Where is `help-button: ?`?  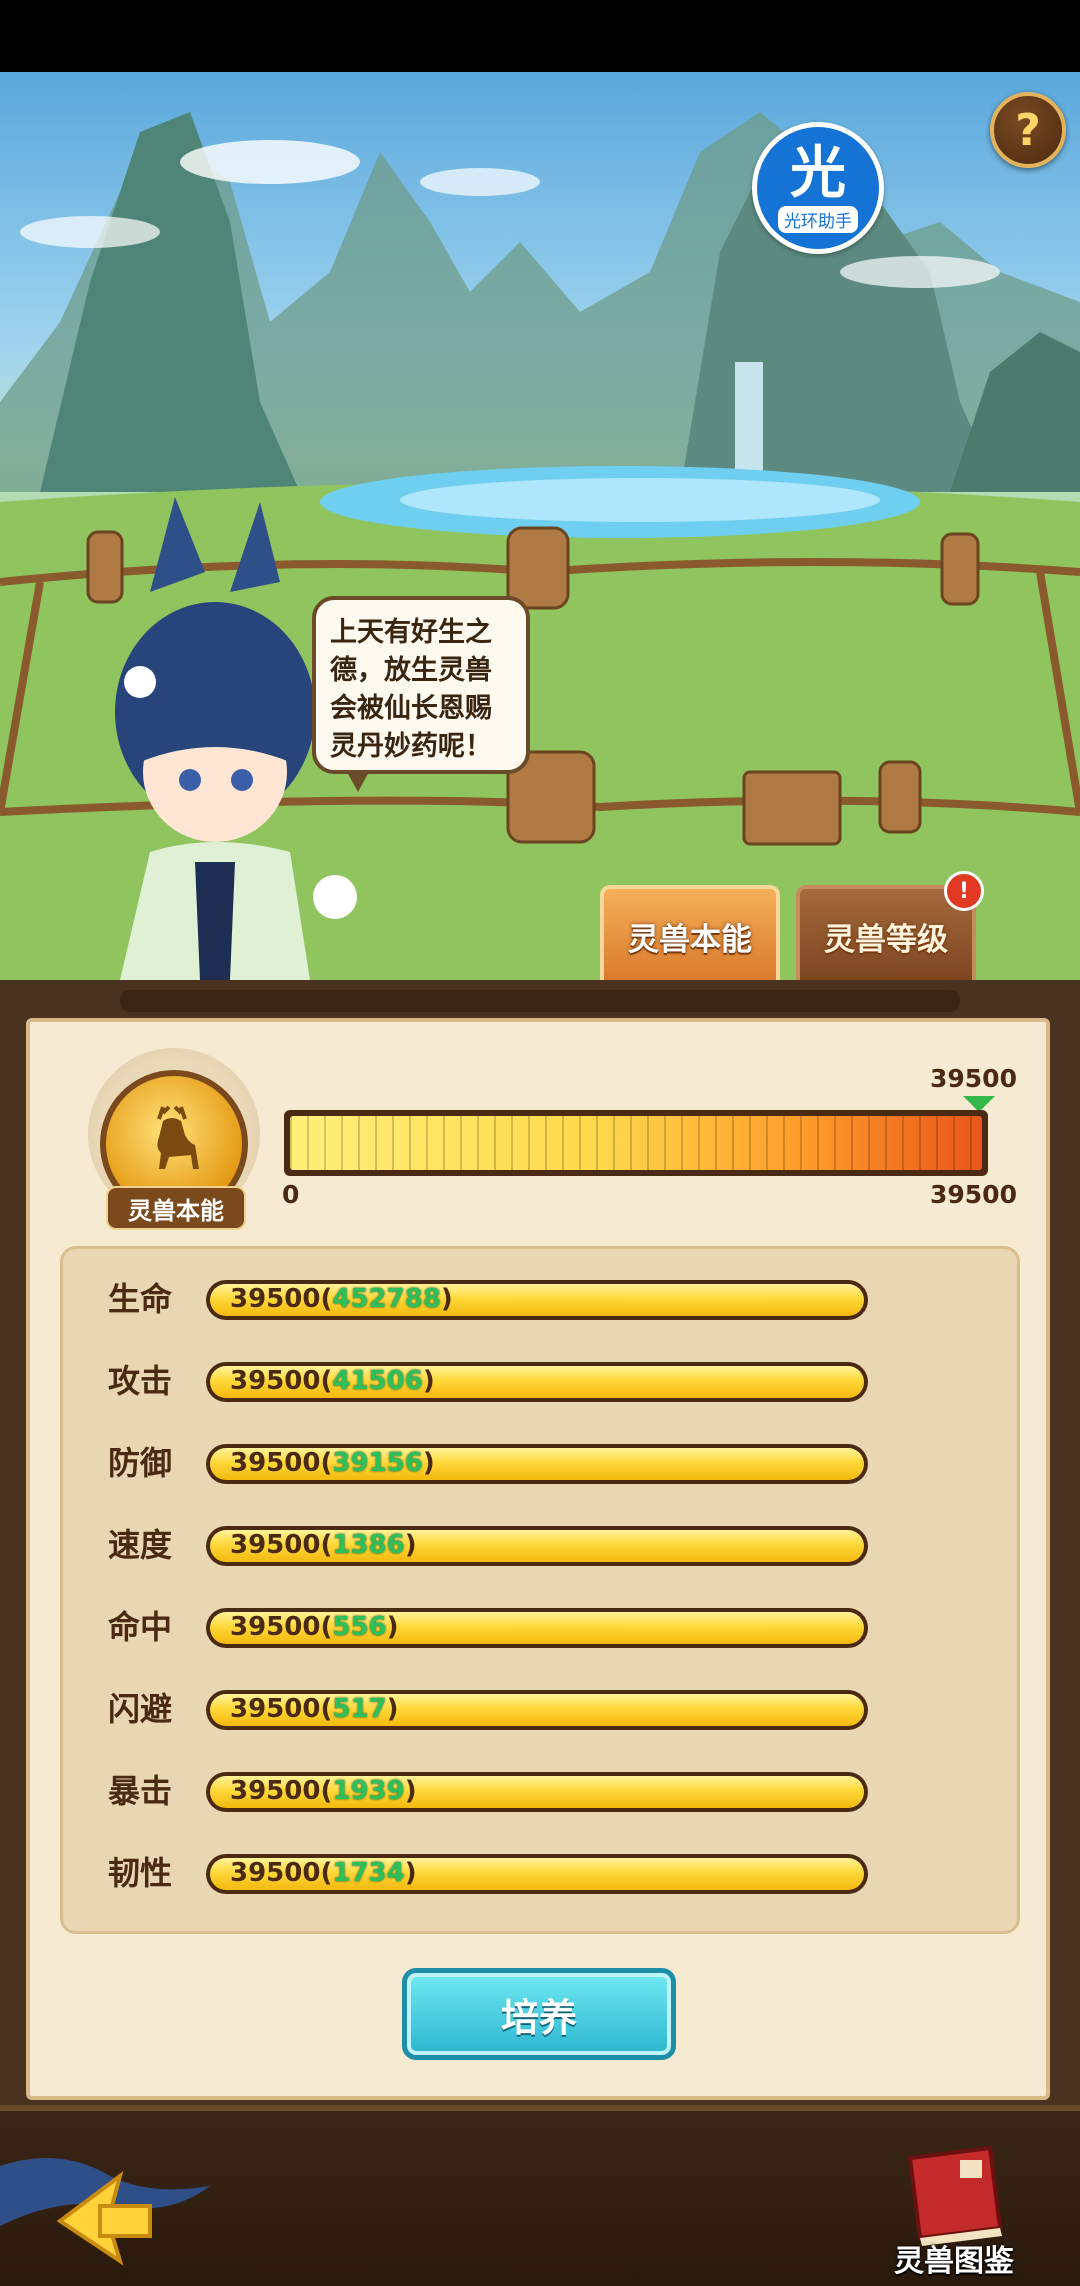 help-button: ? is located at coordinates (1028, 130).